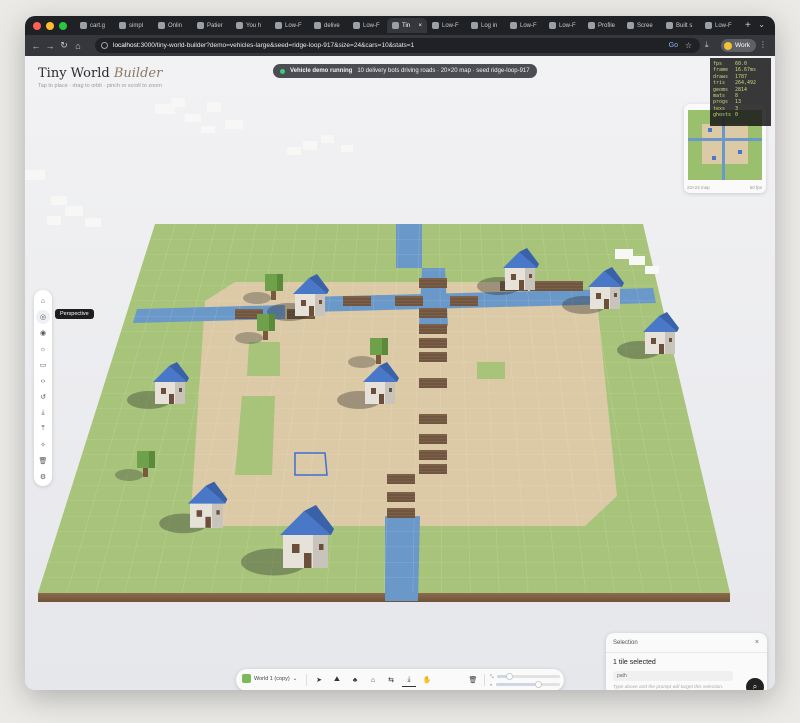 Image resolution: width=800 pixels, height=723 pixels. Describe the element at coordinates (645, 25) in the screenshot. I see `tab-label: Scree` at that location.